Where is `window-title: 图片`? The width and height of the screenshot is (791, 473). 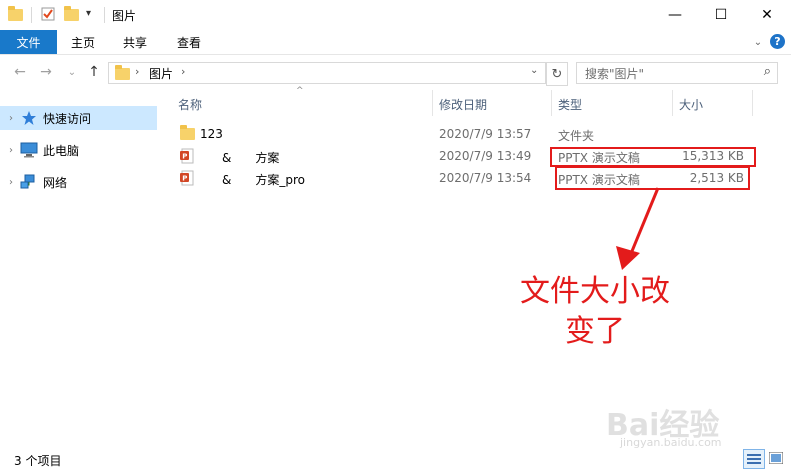 window-title: 图片 is located at coordinates (124, 16).